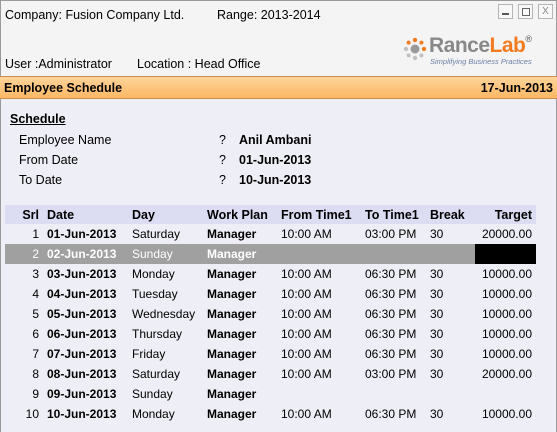  Describe the element at coordinates (222, 140) in the screenshot. I see `employee-name-lookup: ?` at that location.